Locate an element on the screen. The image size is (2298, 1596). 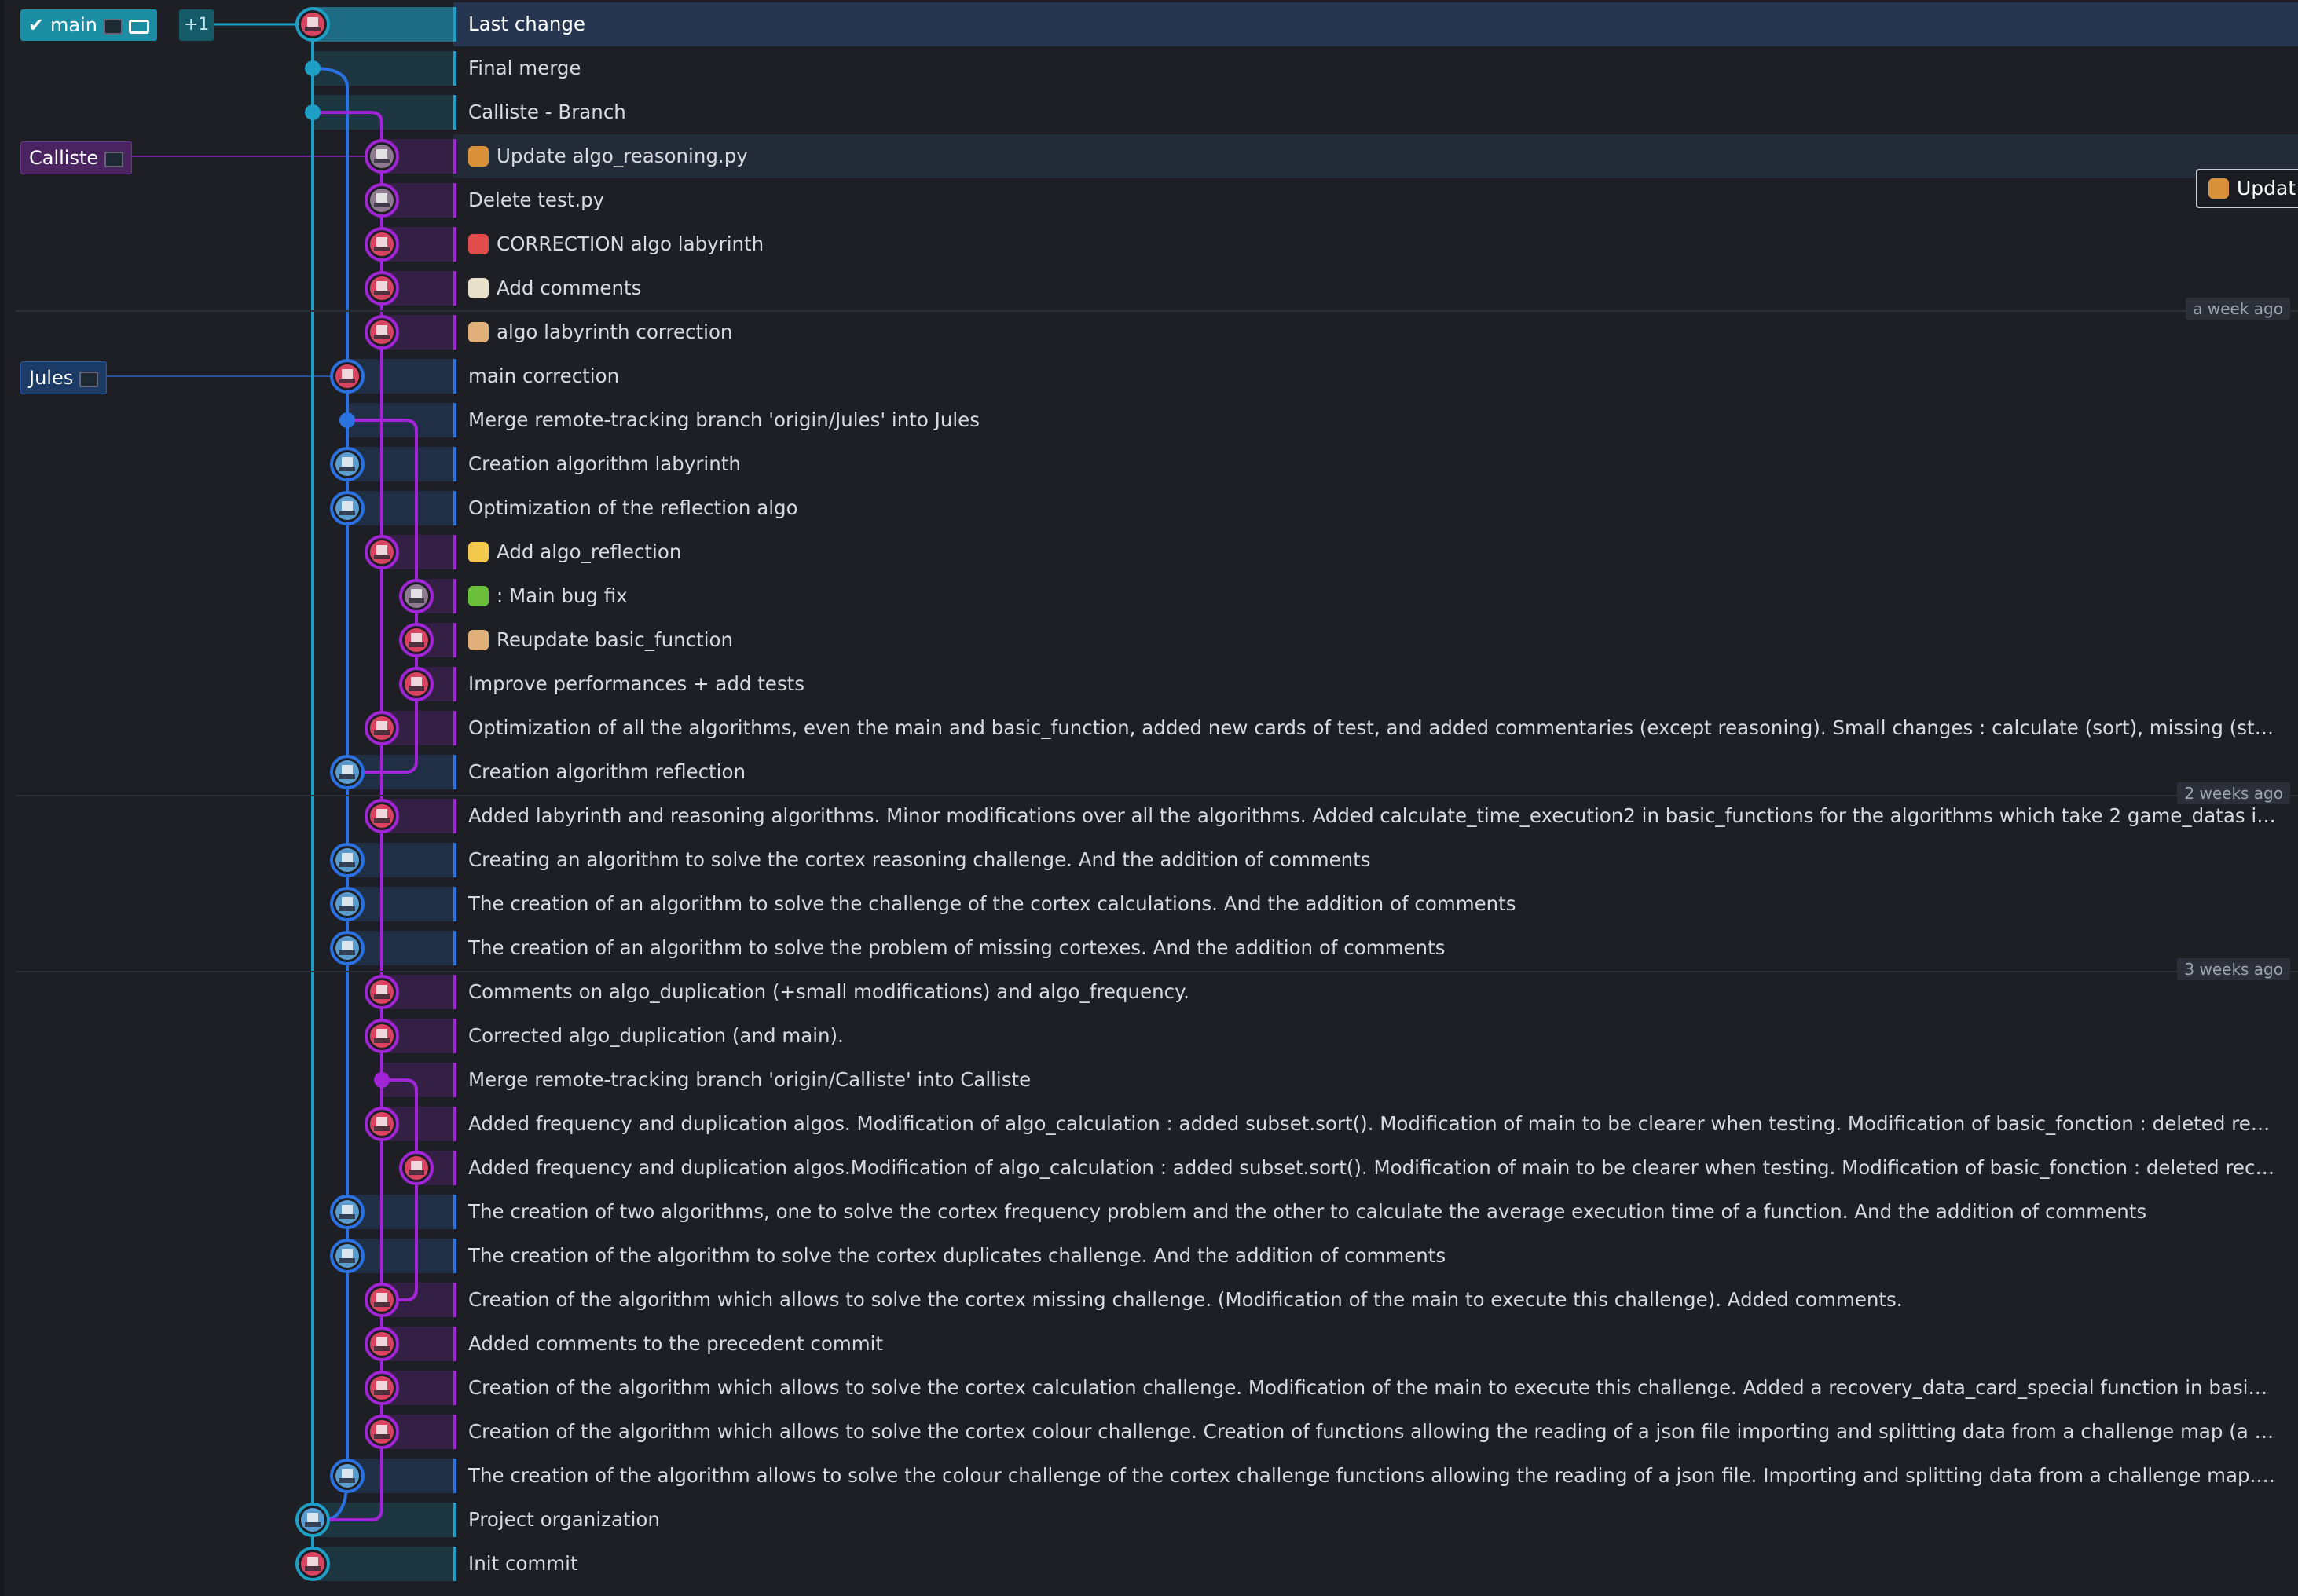
branch-ref-jules: Jules is located at coordinates (64, 377).